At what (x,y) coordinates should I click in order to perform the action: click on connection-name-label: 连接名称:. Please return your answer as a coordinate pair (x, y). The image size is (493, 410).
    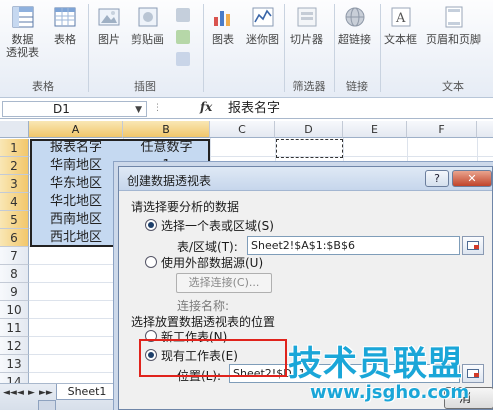
    Looking at the image, I should click on (203, 306).